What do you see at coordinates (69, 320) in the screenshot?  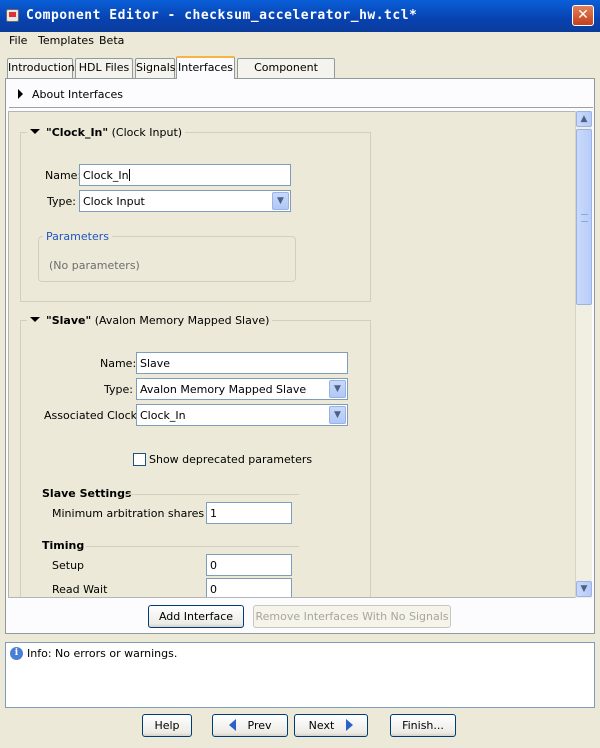 I see `slave-interface-name: "Slave"` at bounding box center [69, 320].